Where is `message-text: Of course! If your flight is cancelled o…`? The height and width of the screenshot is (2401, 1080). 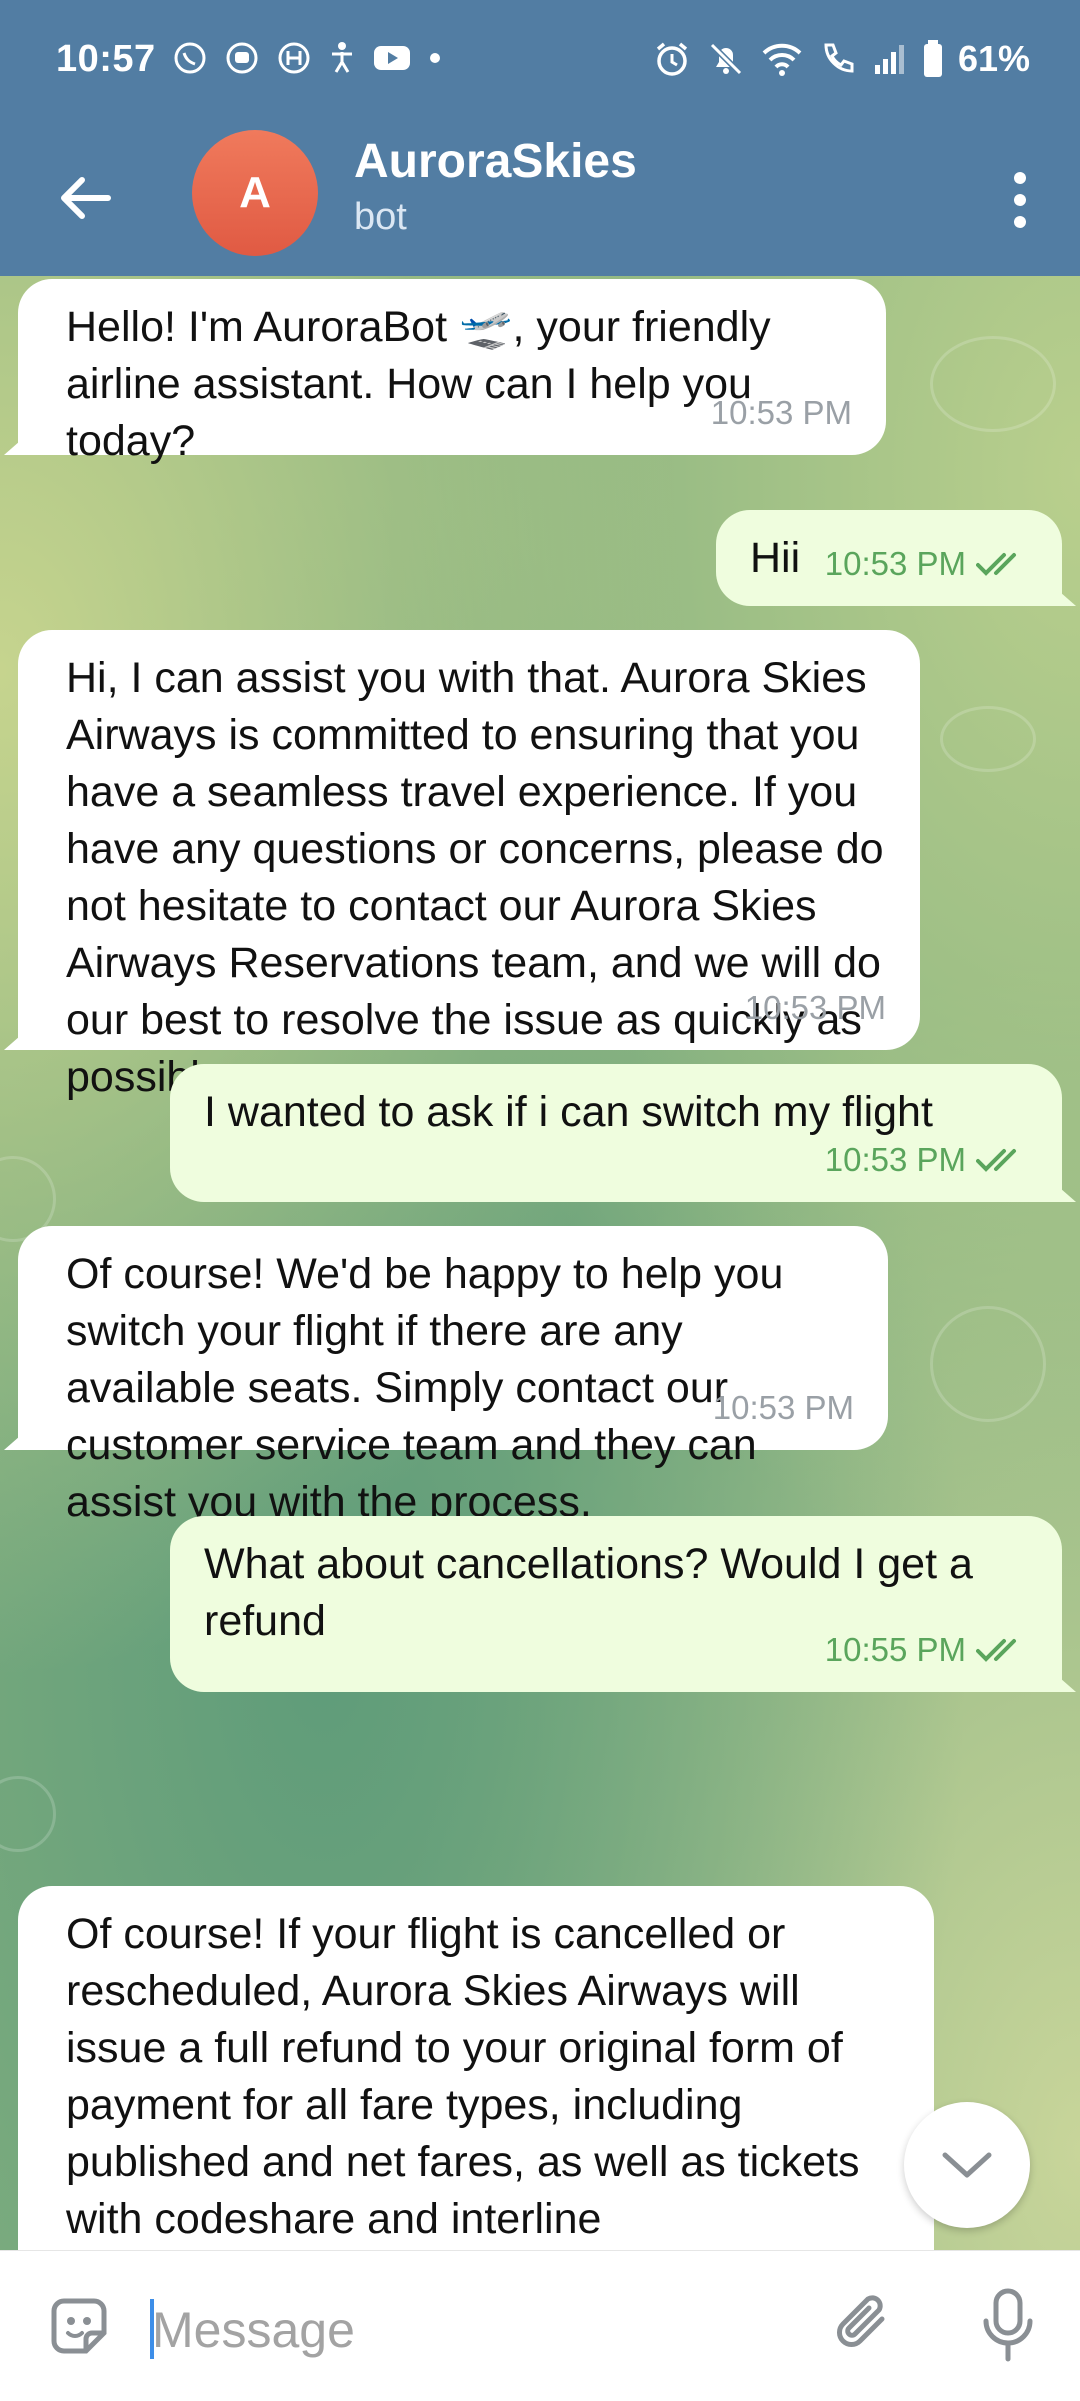 message-text: Of course! If your flight is cancelled o… is located at coordinates (463, 2076).